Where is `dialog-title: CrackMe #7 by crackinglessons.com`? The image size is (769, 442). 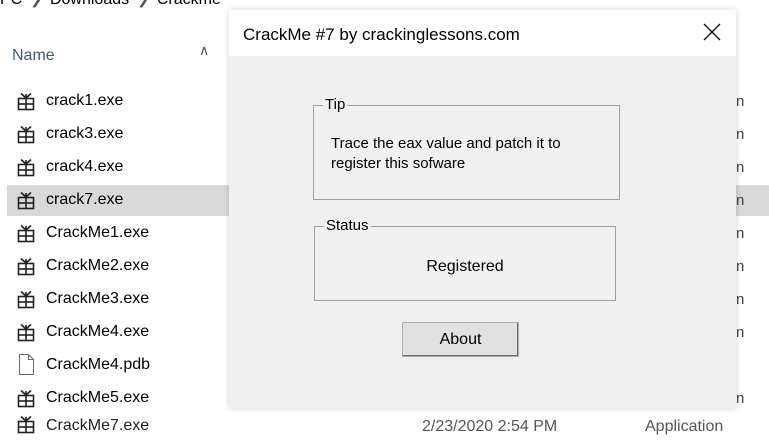
dialog-title: CrackMe #7 by crackinglessons.com is located at coordinates (381, 34).